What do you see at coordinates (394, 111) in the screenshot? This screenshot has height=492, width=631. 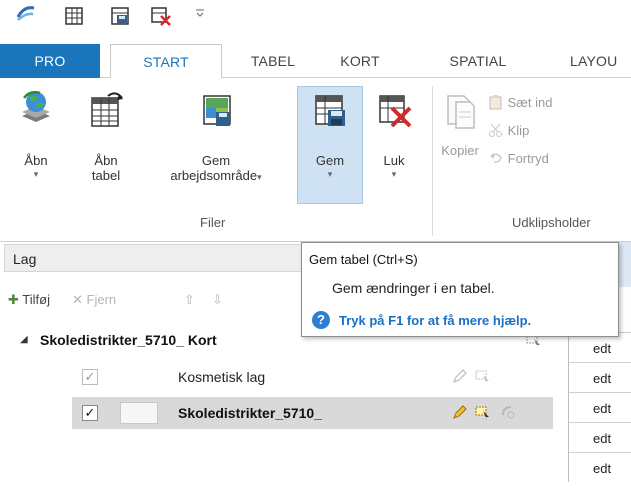 I see `close-table-icon-large` at bounding box center [394, 111].